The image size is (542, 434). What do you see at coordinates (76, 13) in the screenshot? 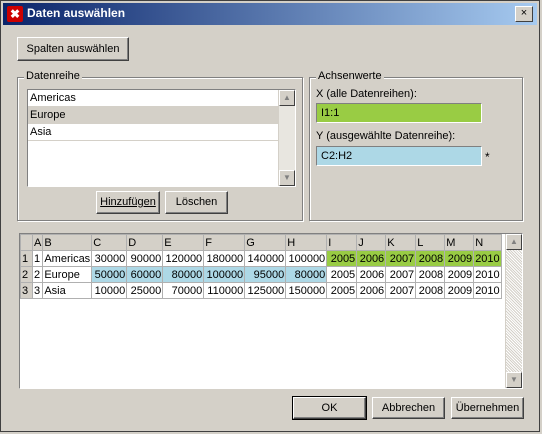
I see `dialog-title: Daten auswählen` at bounding box center [76, 13].